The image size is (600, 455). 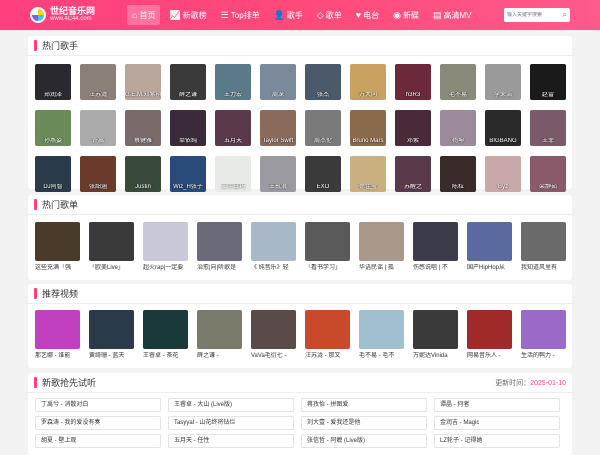 What do you see at coordinates (565, 15) in the screenshot?
I see `search-icon: ⌕` at bounding box center [565, 15].